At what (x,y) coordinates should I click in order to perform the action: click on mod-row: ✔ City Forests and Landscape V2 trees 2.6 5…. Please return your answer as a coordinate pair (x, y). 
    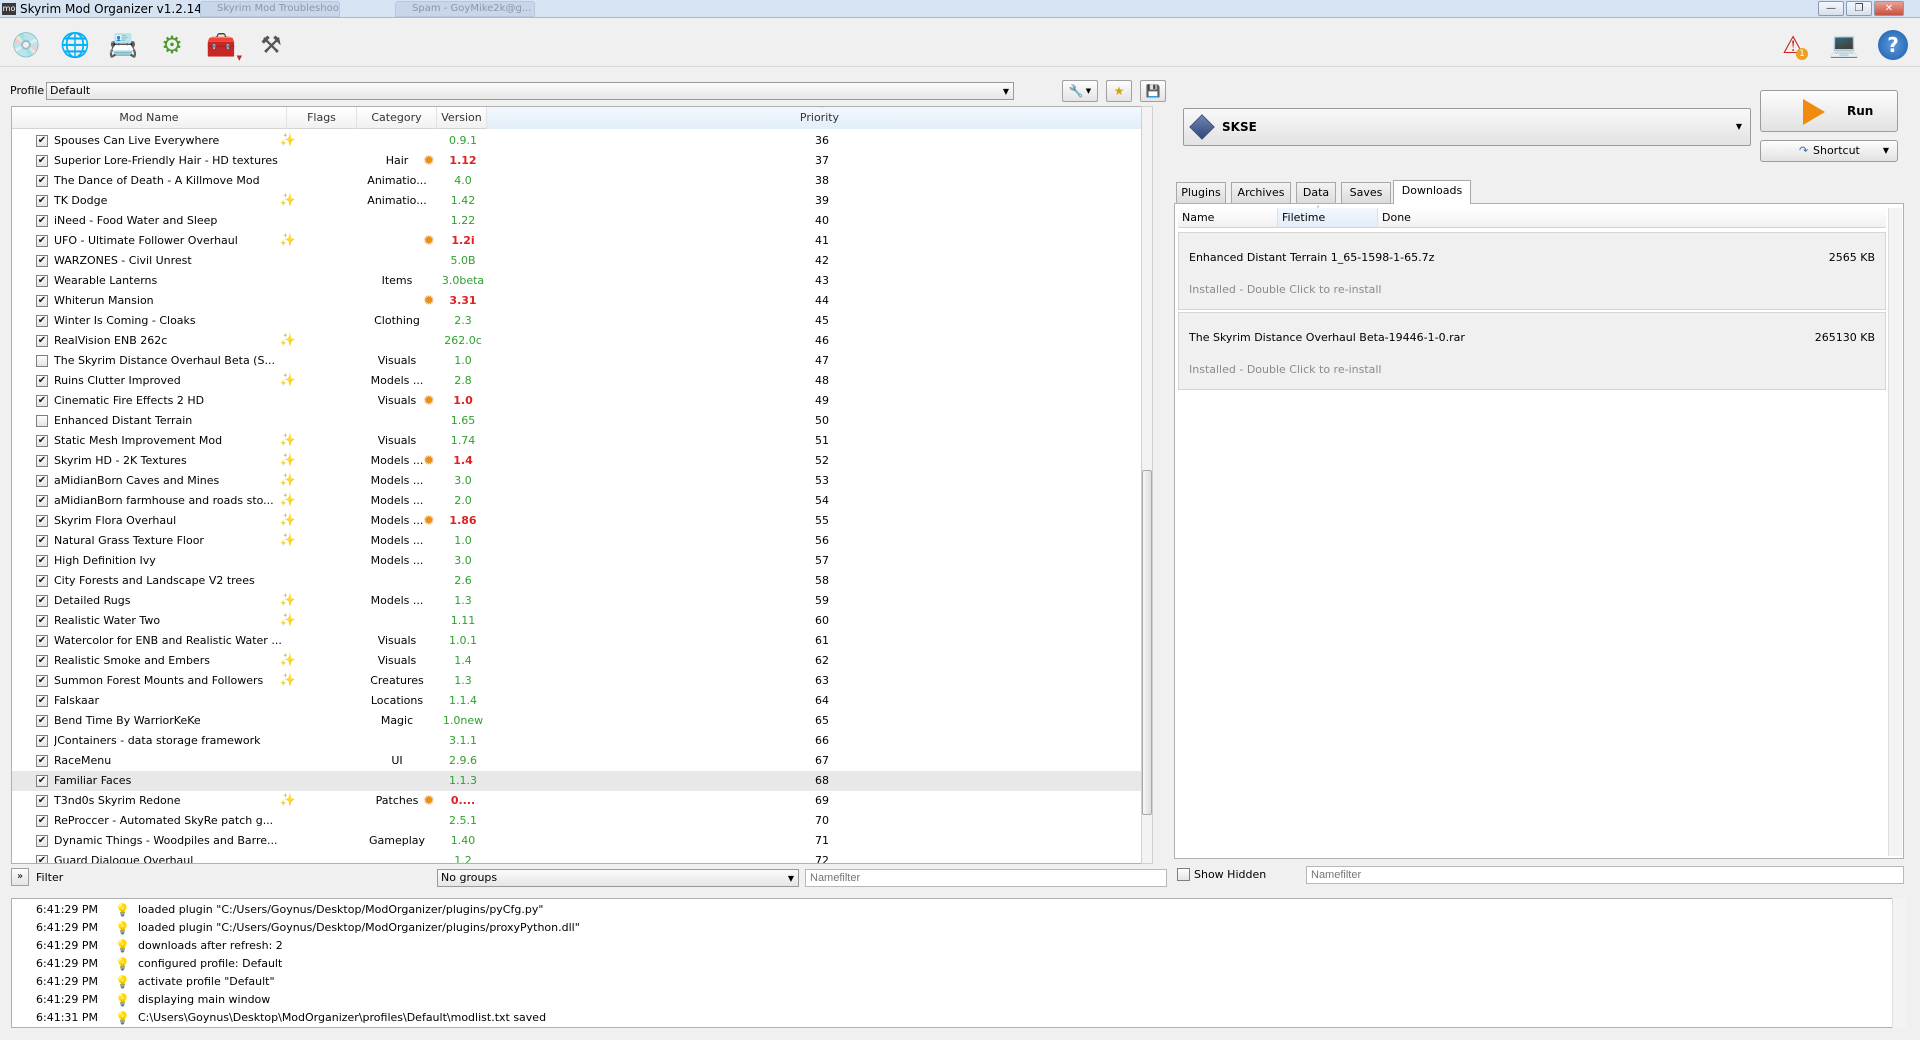
    Looking at the image, I should click on (581, 581).